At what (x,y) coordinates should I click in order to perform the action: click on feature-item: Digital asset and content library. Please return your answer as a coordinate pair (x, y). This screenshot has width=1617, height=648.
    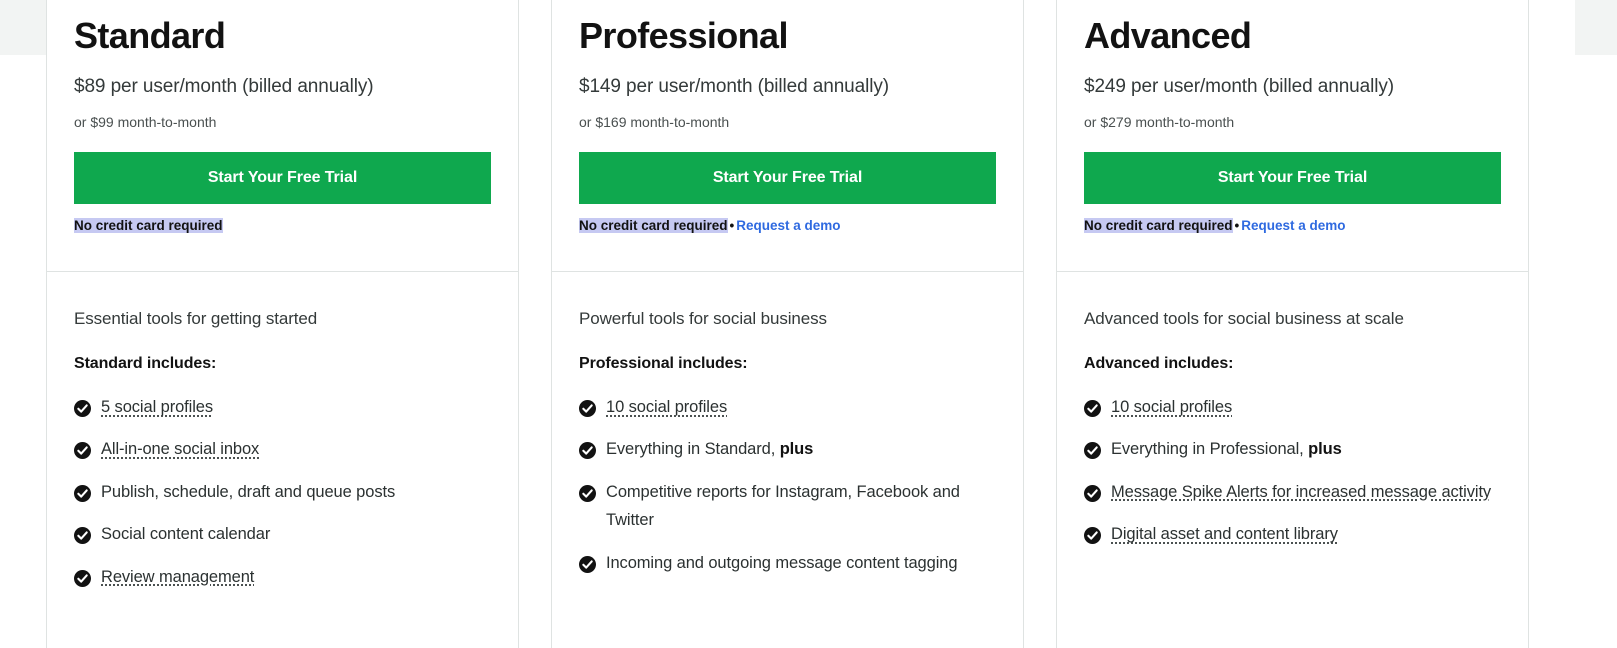
    Looking at the image, I should click on (1292, 534).